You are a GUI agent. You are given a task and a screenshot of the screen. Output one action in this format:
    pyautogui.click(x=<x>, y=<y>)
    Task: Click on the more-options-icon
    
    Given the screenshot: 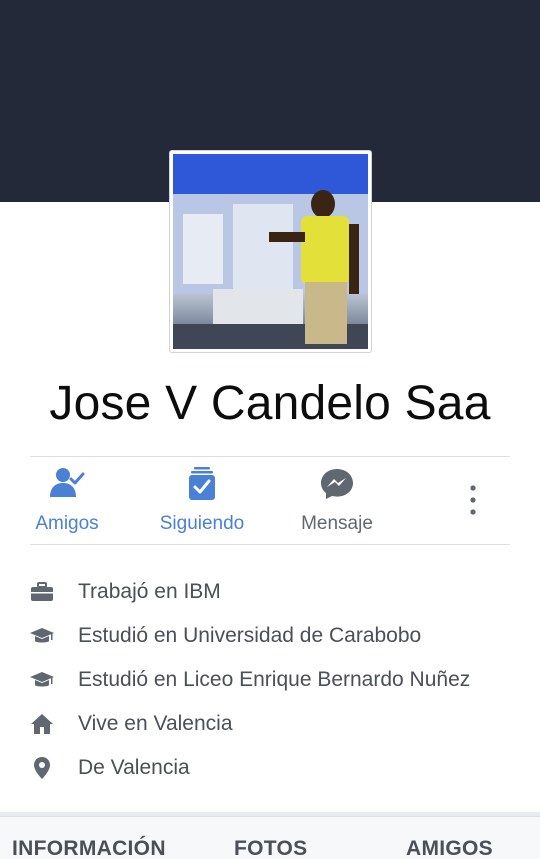 What is the action you would take?
    pyautogui.click(x=473, y=500)
    